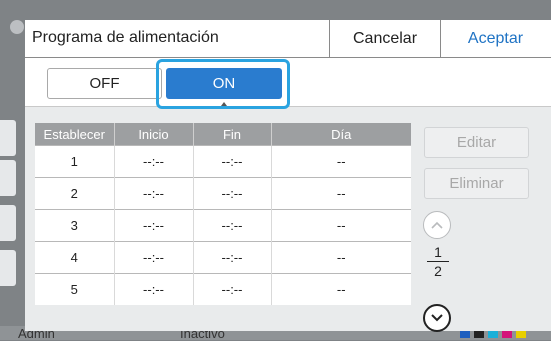 This screenshot has width=551, height=341. I want to click on page-total: 2, so click(438, 271).